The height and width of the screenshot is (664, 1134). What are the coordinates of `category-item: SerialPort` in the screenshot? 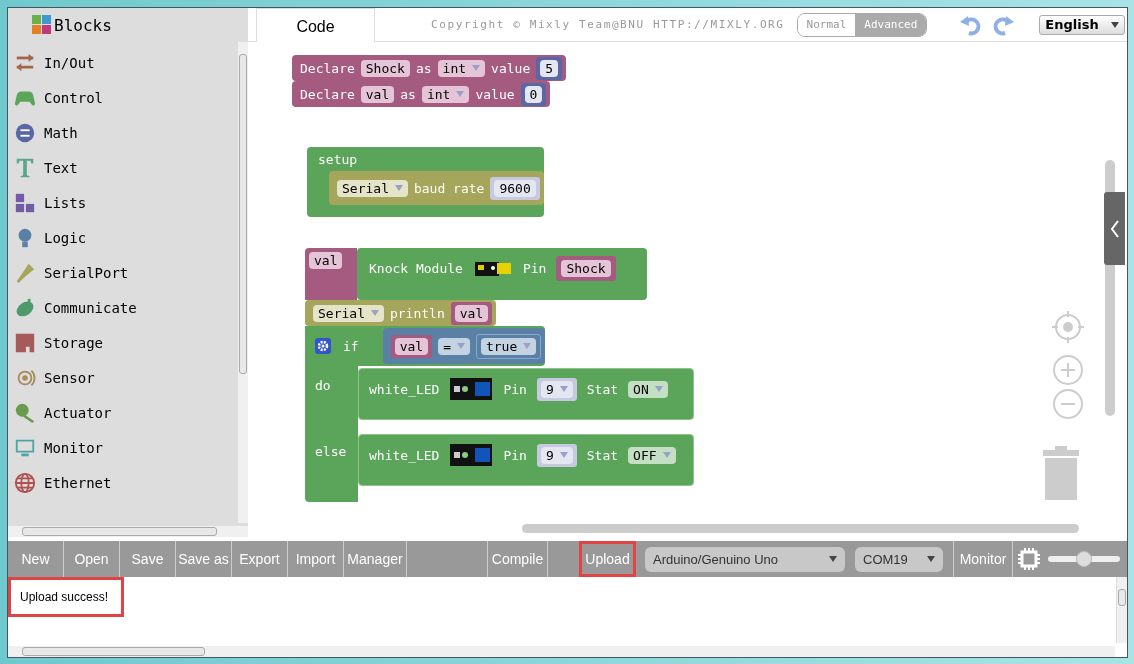 It's located at (124, 272).